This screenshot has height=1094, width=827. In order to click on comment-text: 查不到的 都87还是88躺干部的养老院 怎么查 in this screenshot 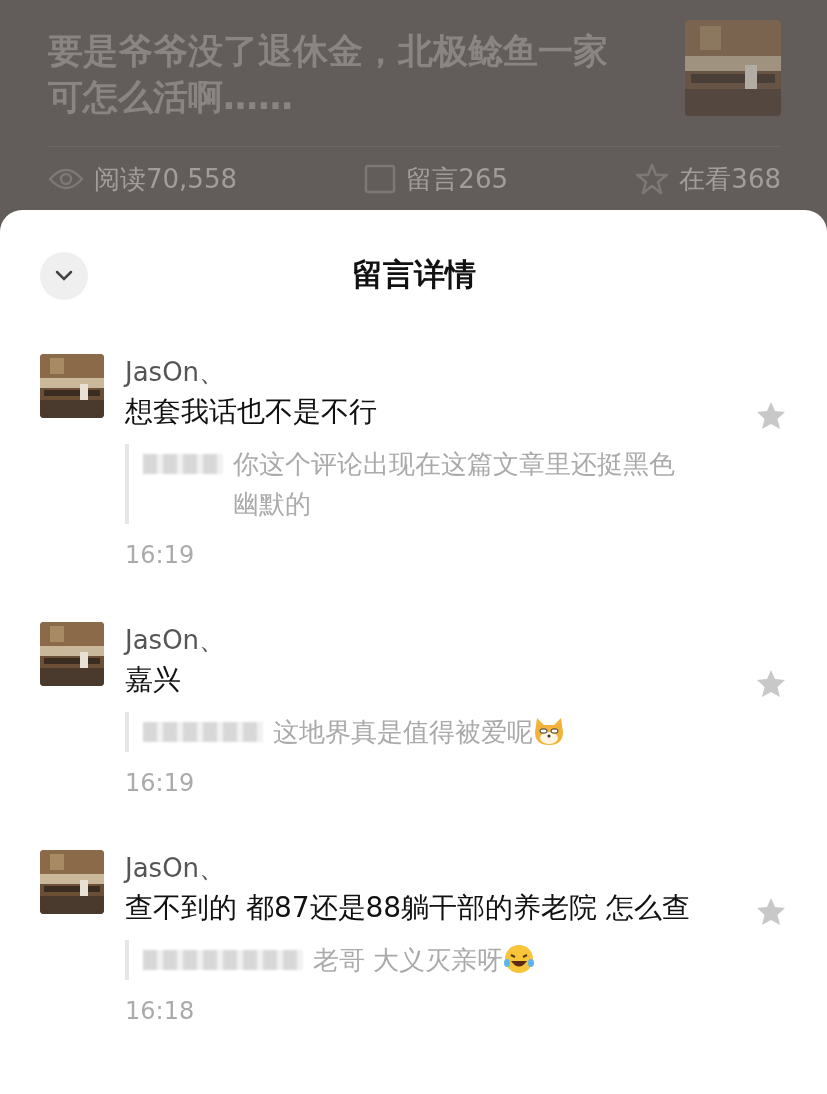, I will do `click(408, 908)`.